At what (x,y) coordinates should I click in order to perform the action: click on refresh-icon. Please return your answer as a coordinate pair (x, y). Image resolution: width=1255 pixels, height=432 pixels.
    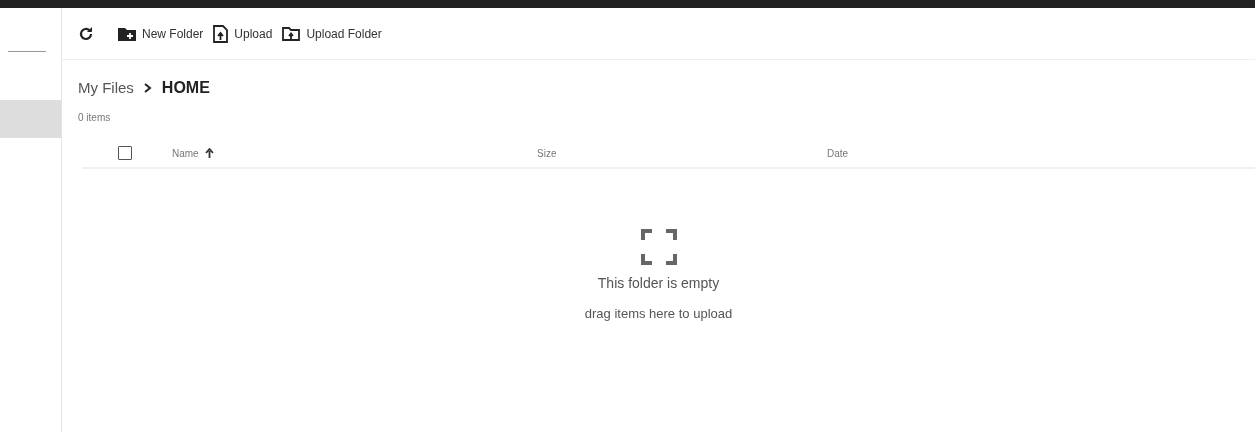
    Looking at the image, I should click on (86, 33).